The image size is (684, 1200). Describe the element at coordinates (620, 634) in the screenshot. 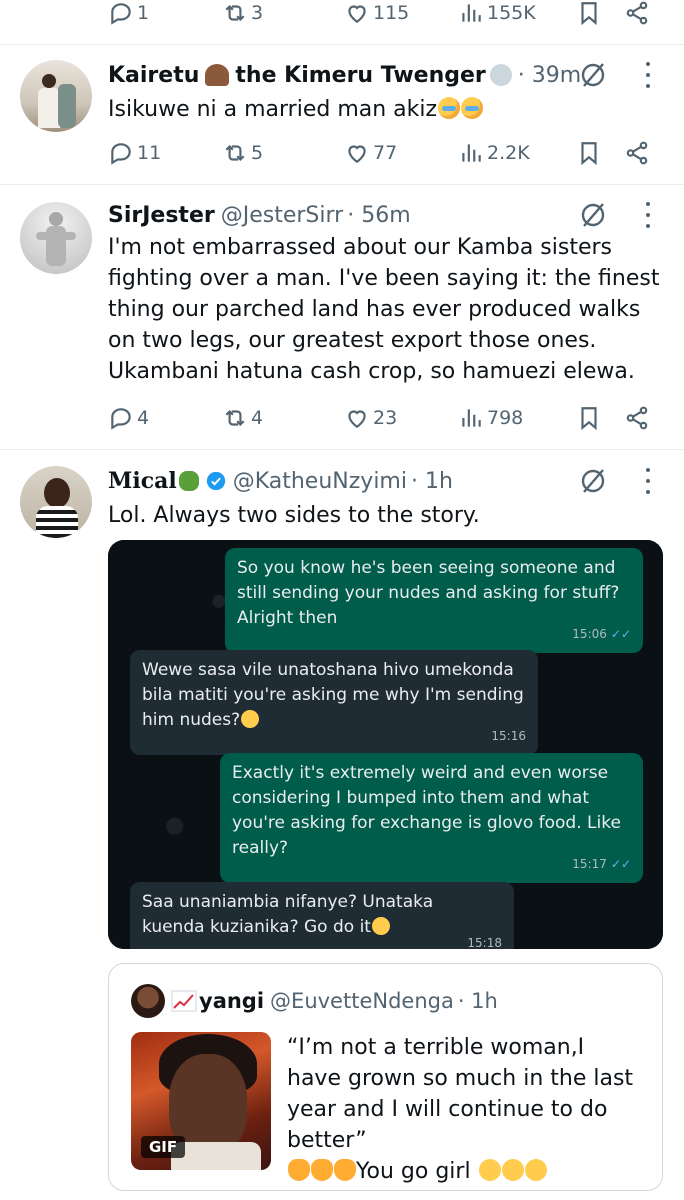

I see `read-ticks-icon: ✓✓` at that location.